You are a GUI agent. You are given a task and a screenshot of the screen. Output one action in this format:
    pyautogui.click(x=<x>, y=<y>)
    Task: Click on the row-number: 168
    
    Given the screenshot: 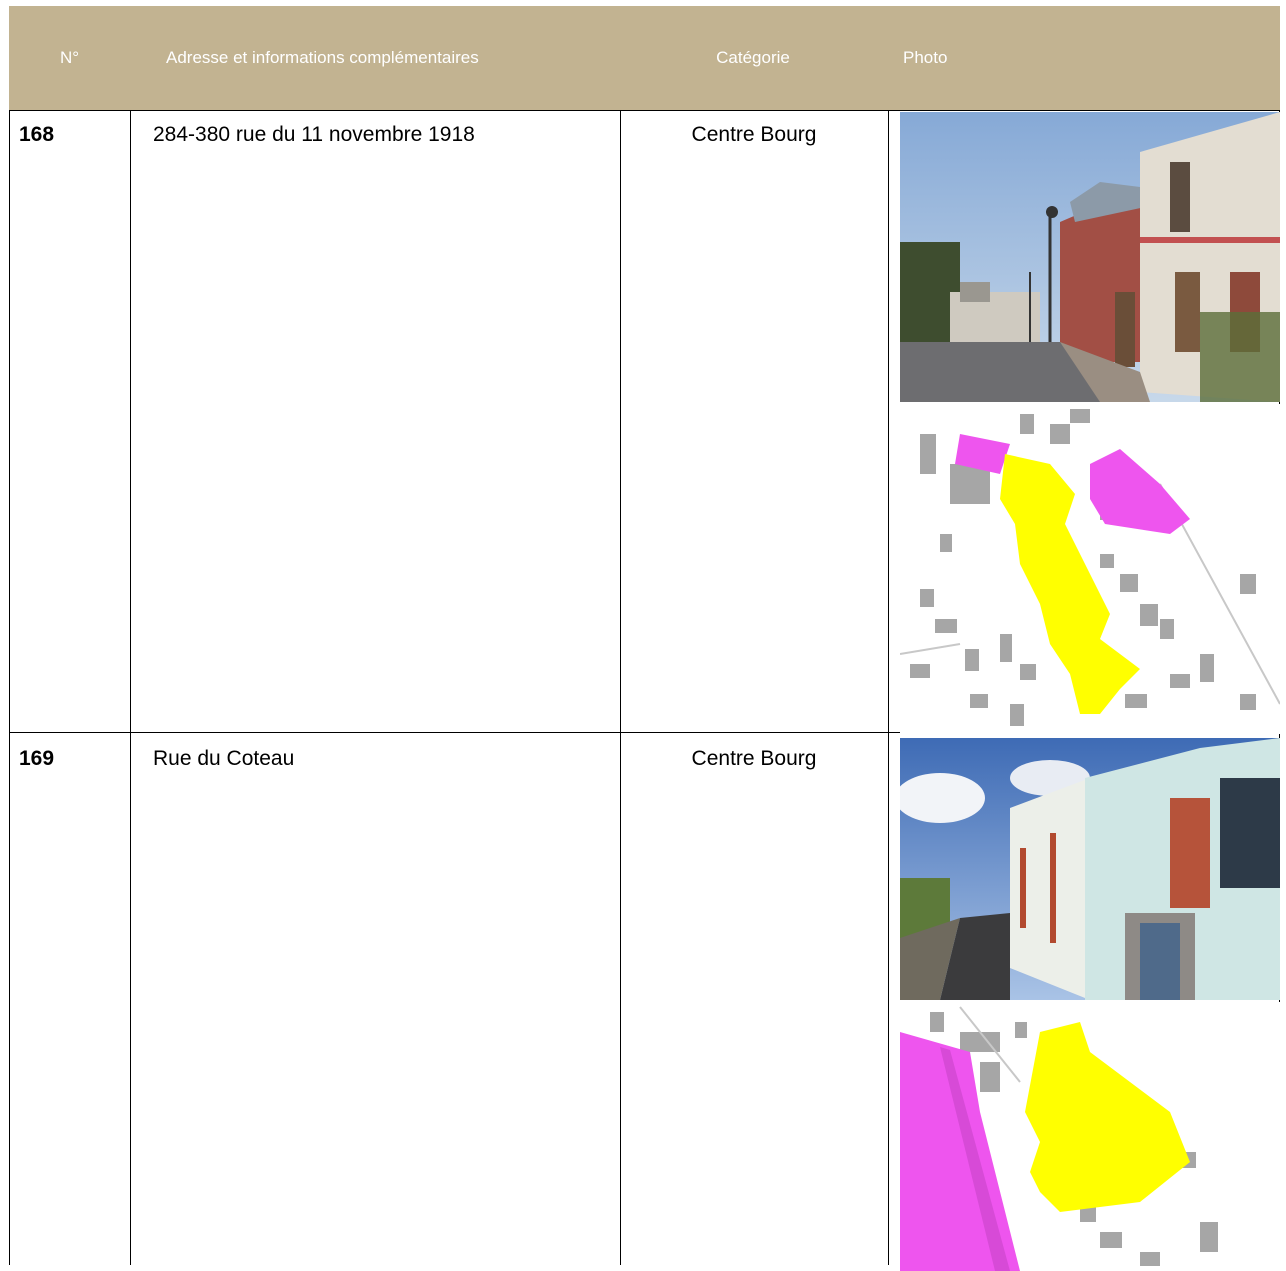 What is the action you would take?
    pyautogui.click(x=37, y=134)
    